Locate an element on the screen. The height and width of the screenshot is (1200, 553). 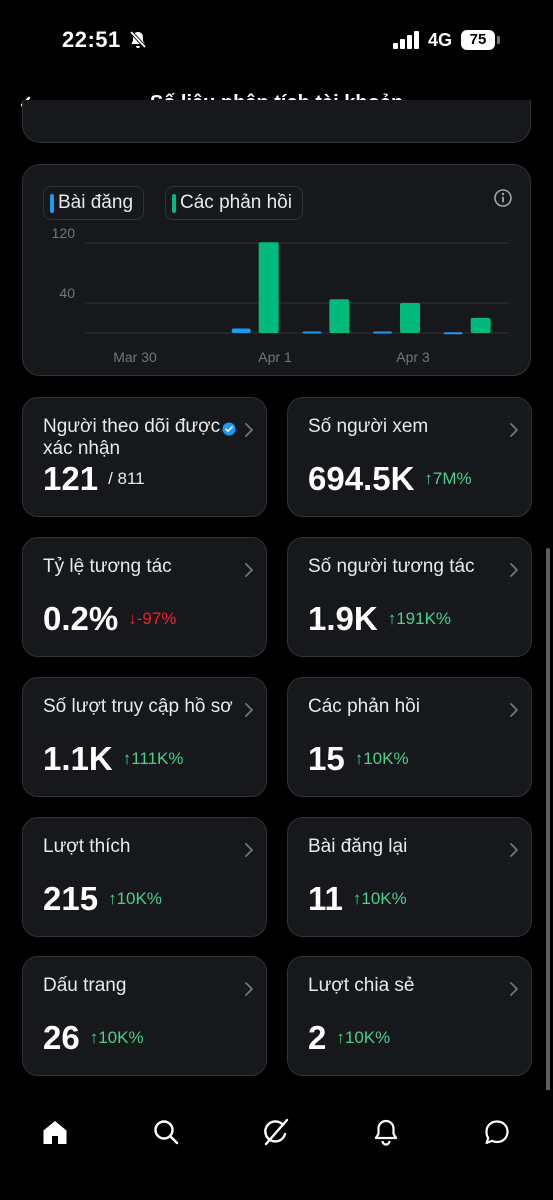
nav-messages is located at coordinates (497, 1132).